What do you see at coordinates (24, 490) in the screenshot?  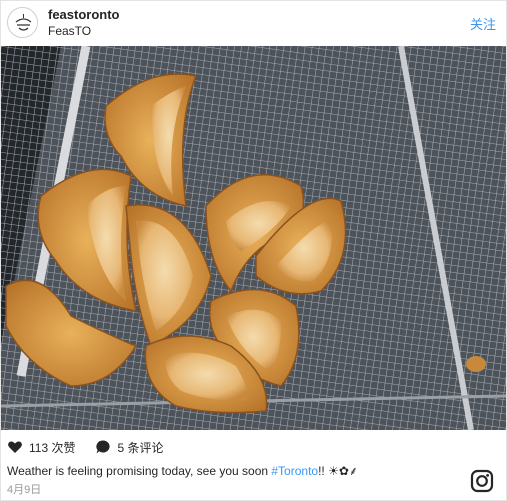 I see `post-date: 4月9日` at bounding box center [24, 490].